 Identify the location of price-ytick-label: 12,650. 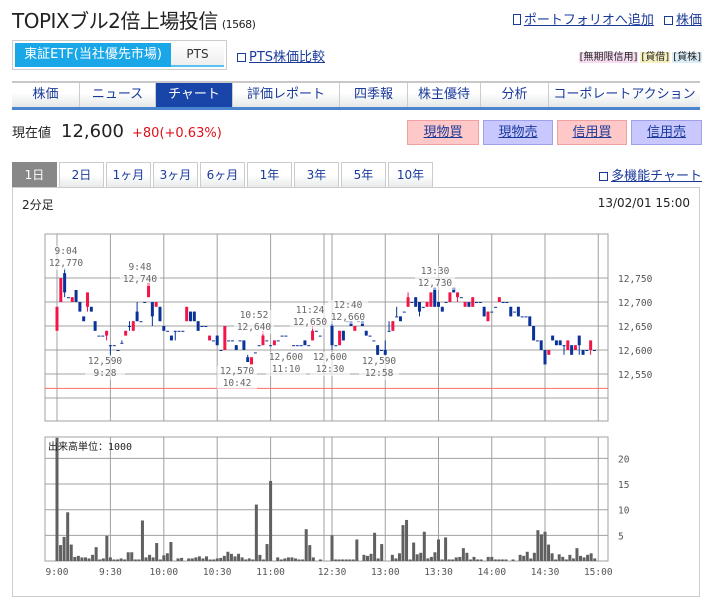
(635, 327).